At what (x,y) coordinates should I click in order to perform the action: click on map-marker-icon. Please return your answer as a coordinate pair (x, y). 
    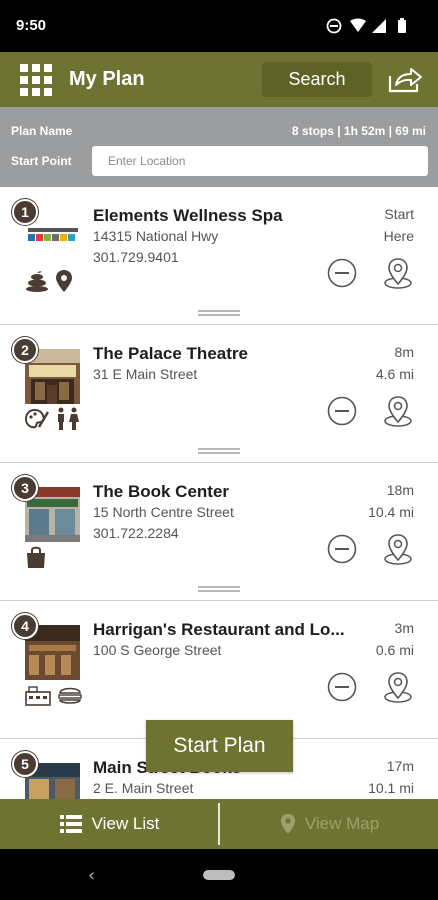
    Looking at the image, I should click on (287, 824).